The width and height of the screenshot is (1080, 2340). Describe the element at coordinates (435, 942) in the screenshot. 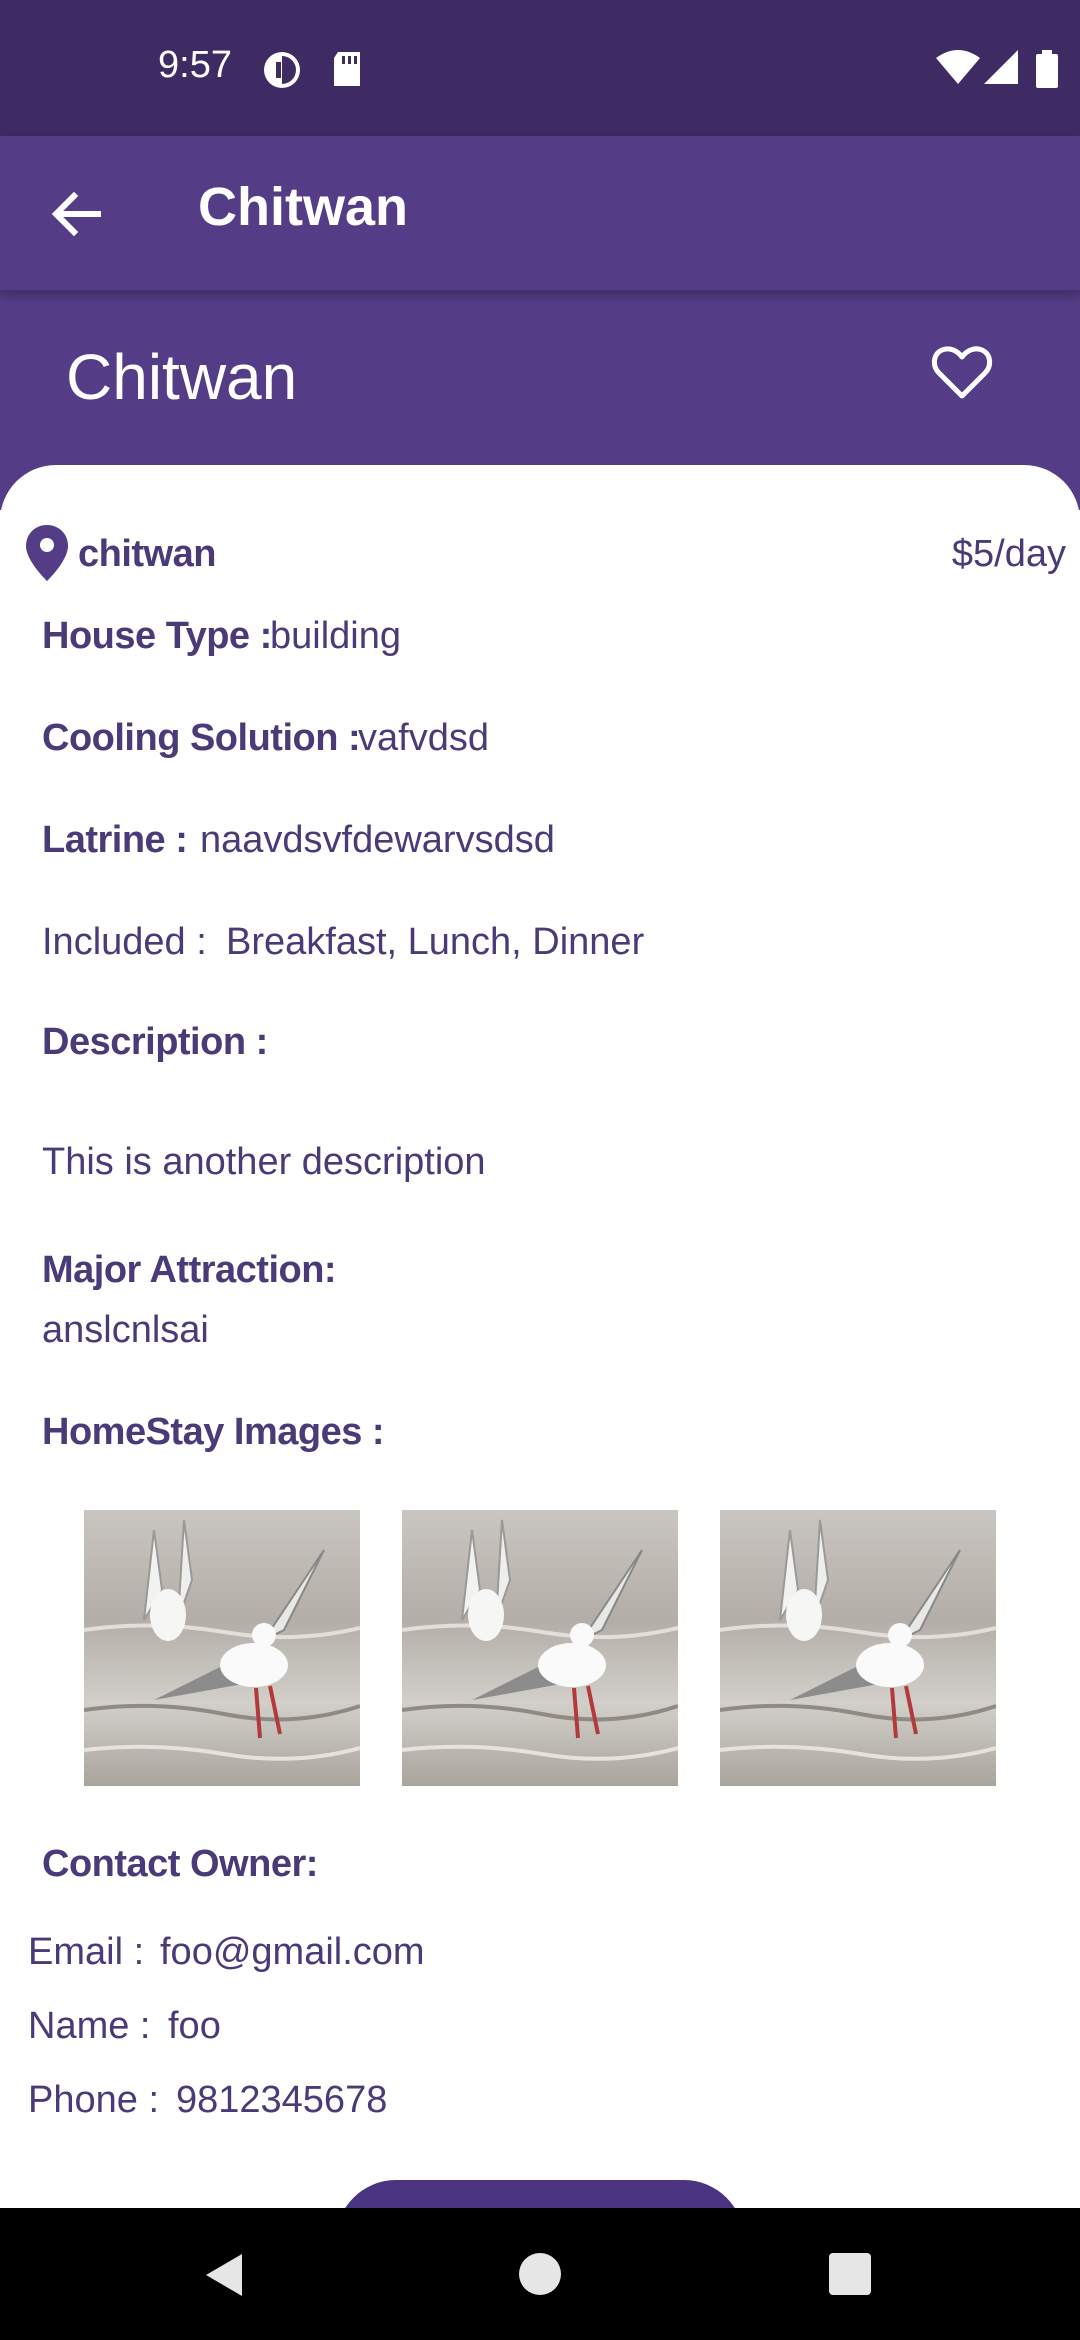

I see `included-value: Breakfast, Lunch, Dinner` at that location.